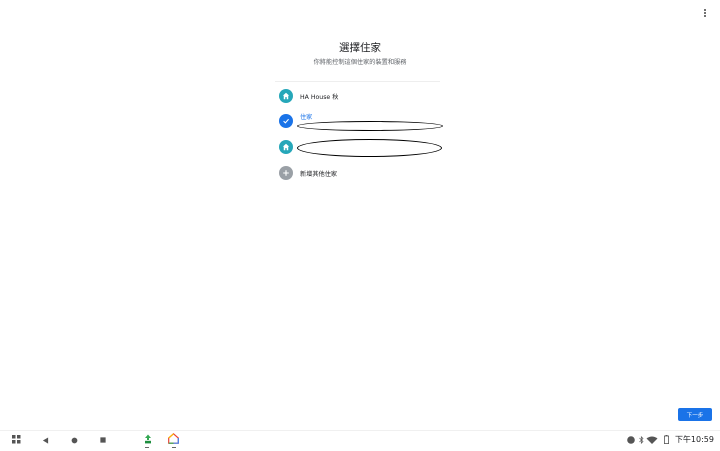 The image size is (720, 451). I want to click on clock: 下午10:59, so click(694, 439).